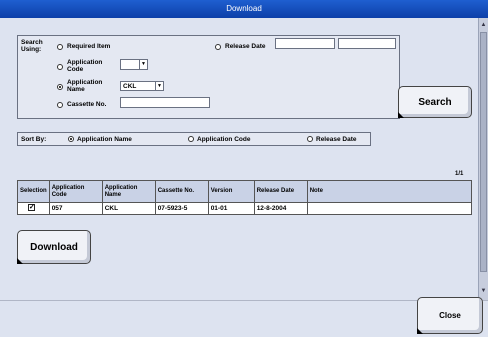  What do you see at coordinates (75, 208) in the screenshot?
I see `row-application-code: 057` at bounding box center [75, 208].